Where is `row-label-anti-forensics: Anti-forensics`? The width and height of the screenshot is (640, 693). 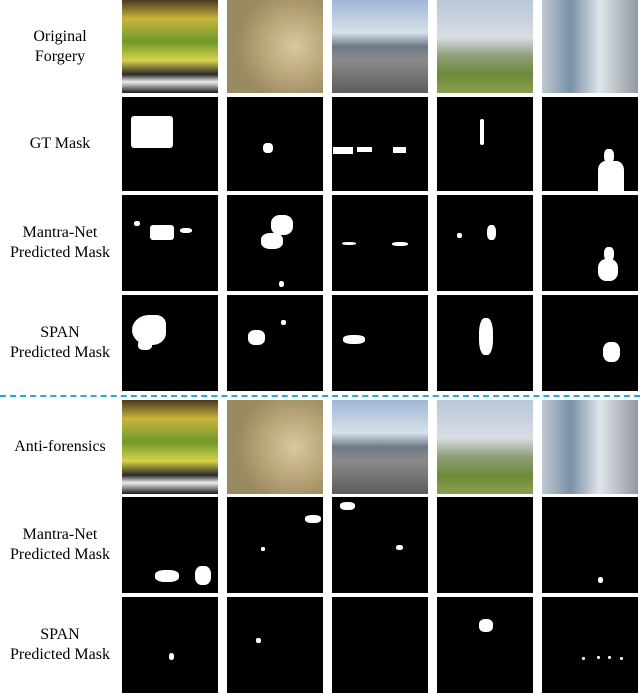 row-label-anti-forensics: Anti-forensics is located at coordinates (60, 447).